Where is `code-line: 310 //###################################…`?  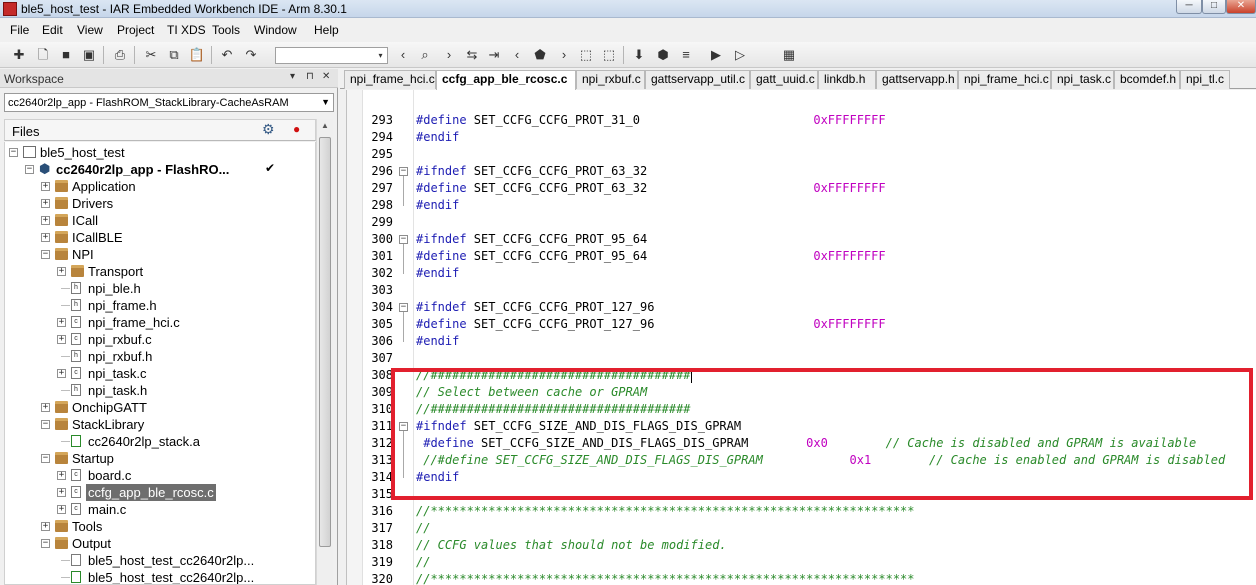
code-line: 310 //###################################… is located at coordinates (801, 409).